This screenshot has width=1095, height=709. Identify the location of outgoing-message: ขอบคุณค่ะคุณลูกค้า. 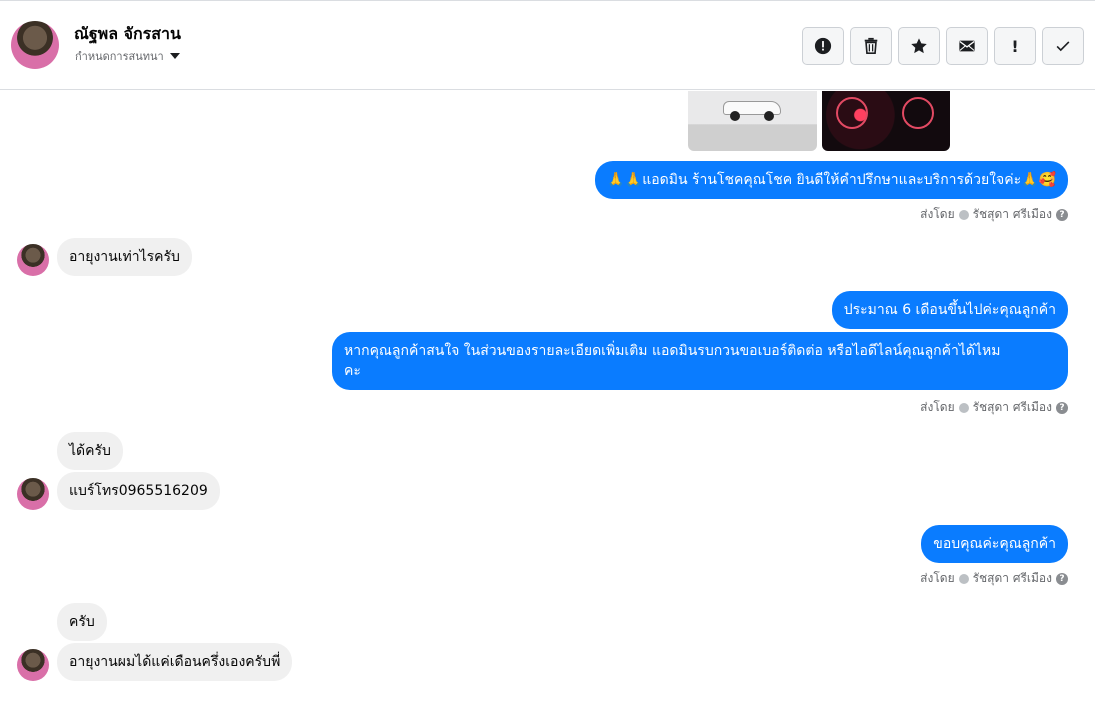
(994, 544).